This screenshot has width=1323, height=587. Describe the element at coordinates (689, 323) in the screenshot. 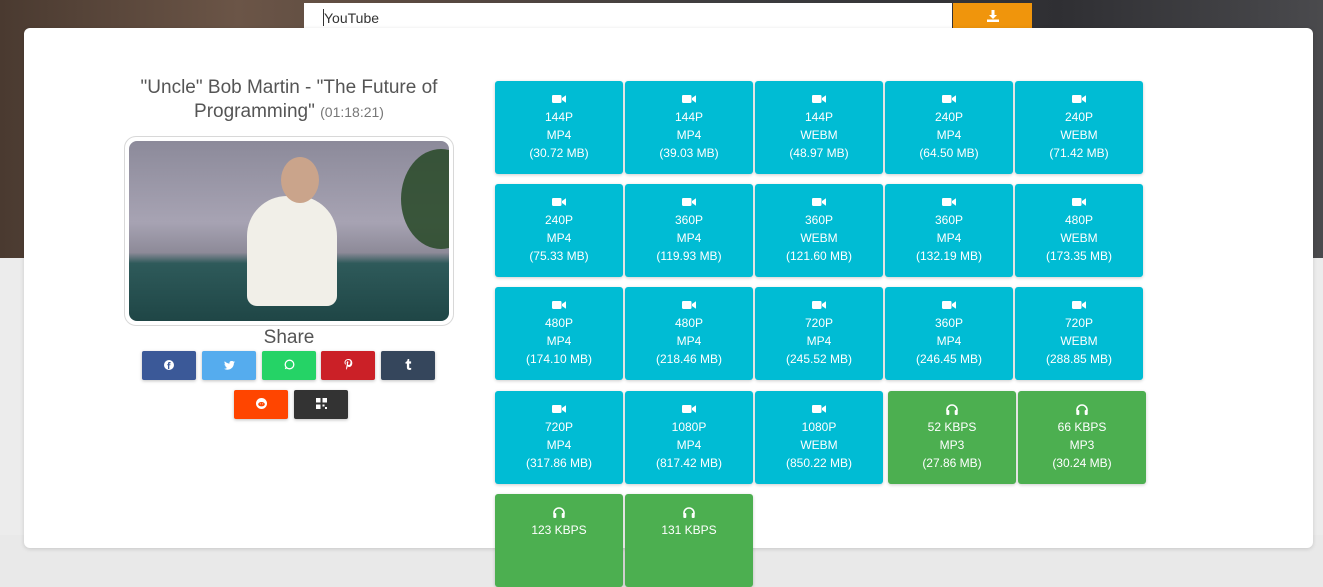

I see `tile-quality: 480P` at that location.